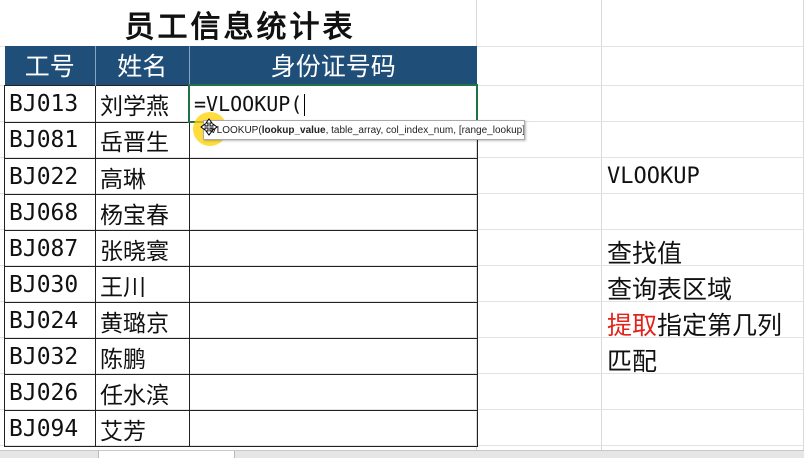 This screenshot has width=804, height=458. What do you see at coordinates (645, 253) in the screenshot?
I see `note-arg-lookup-value: 查找值` at bounding box center [645, 253].